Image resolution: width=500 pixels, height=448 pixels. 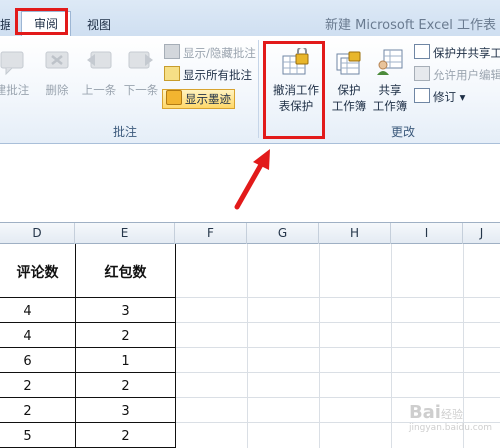 What do you see at coordinates (258, 89) in the screenshot?
I see `group-separator` at bounding box center [258, 89].